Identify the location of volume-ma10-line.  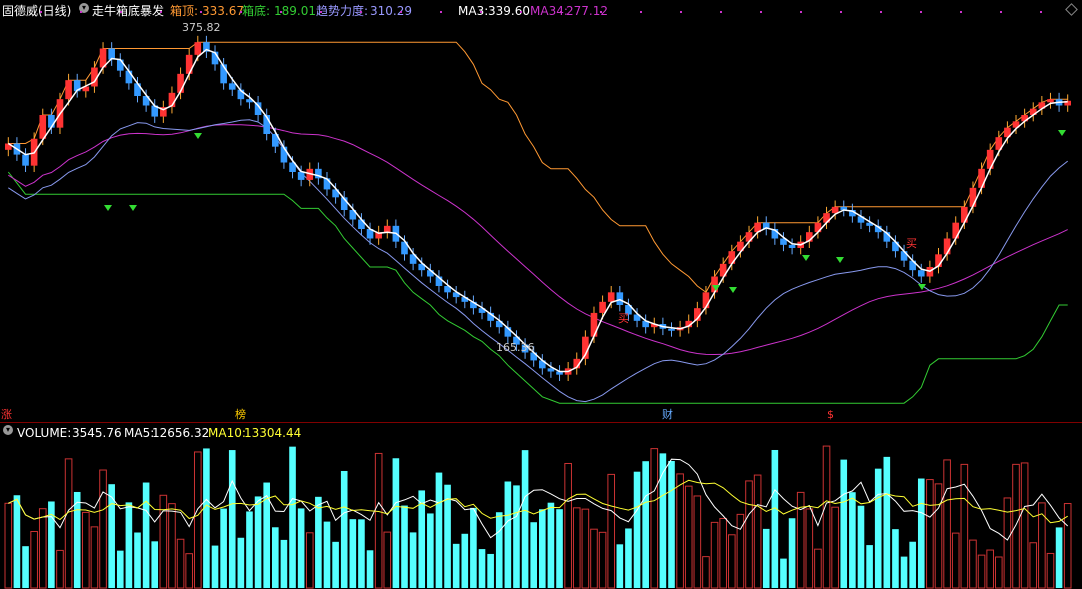
(538, 501).